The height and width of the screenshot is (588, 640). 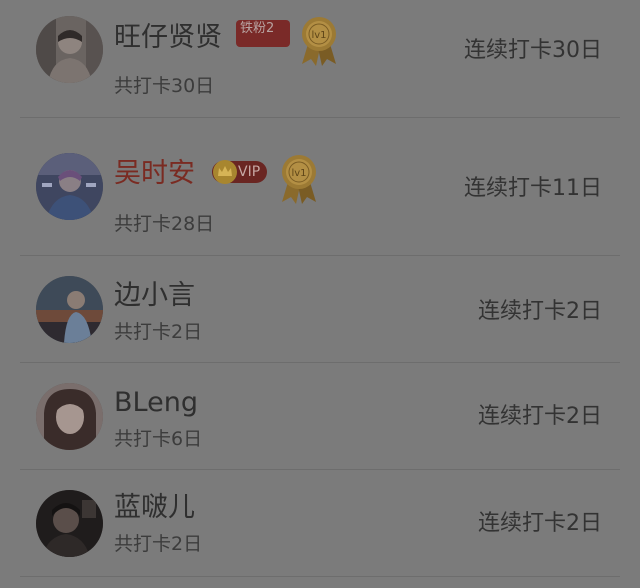 I want to click on username: 旺仔贤贤, so click(x=168, y=38).